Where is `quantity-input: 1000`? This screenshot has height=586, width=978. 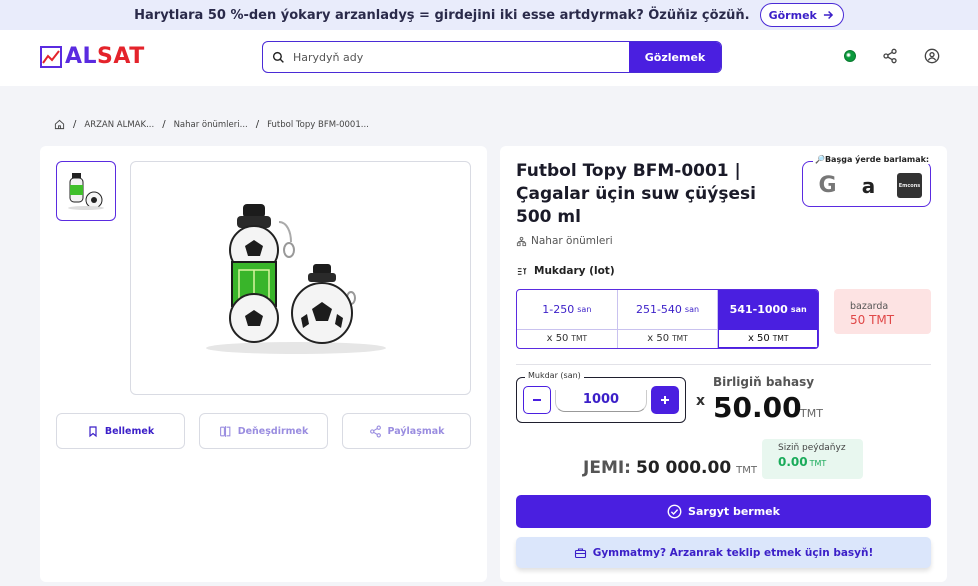
quantity-input: 1000 is located at coordinates (601, 401).